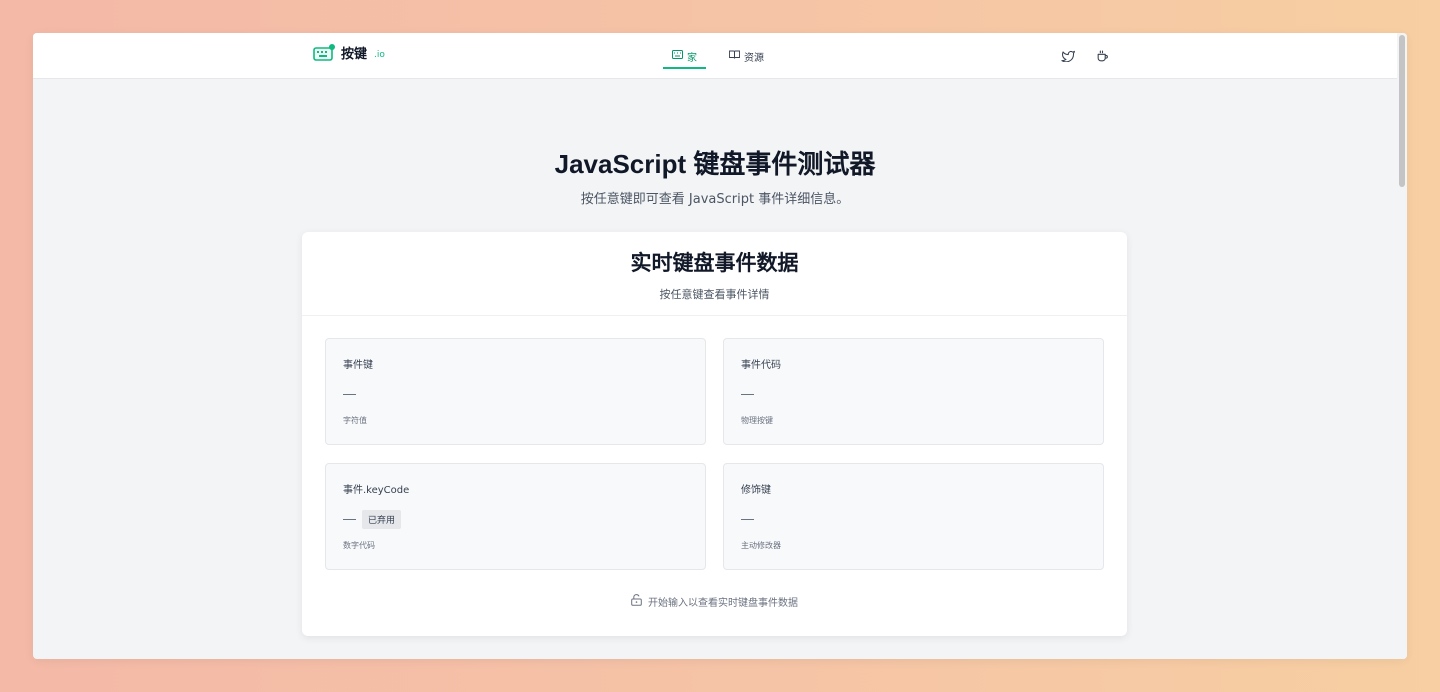 Image resolution: width=1440 pixels, height=692 pixels. What do you see at coordinates (761, 365) in the screenshot?
I see `tile-label: 事件代码` at bounding box center [761, 365].